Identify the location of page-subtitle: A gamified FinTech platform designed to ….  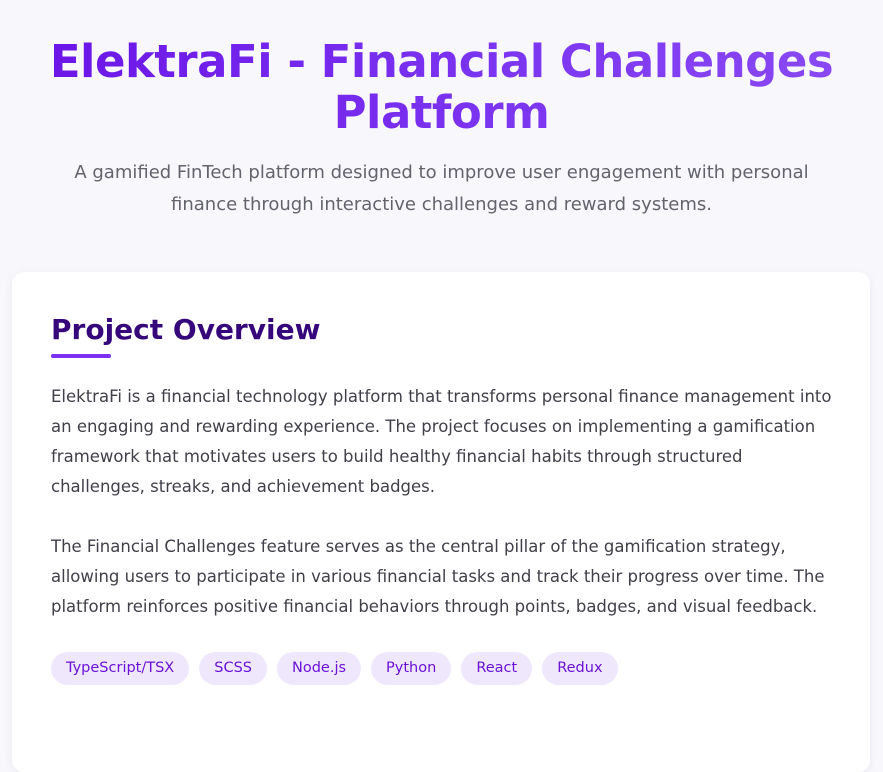
(441, 188).